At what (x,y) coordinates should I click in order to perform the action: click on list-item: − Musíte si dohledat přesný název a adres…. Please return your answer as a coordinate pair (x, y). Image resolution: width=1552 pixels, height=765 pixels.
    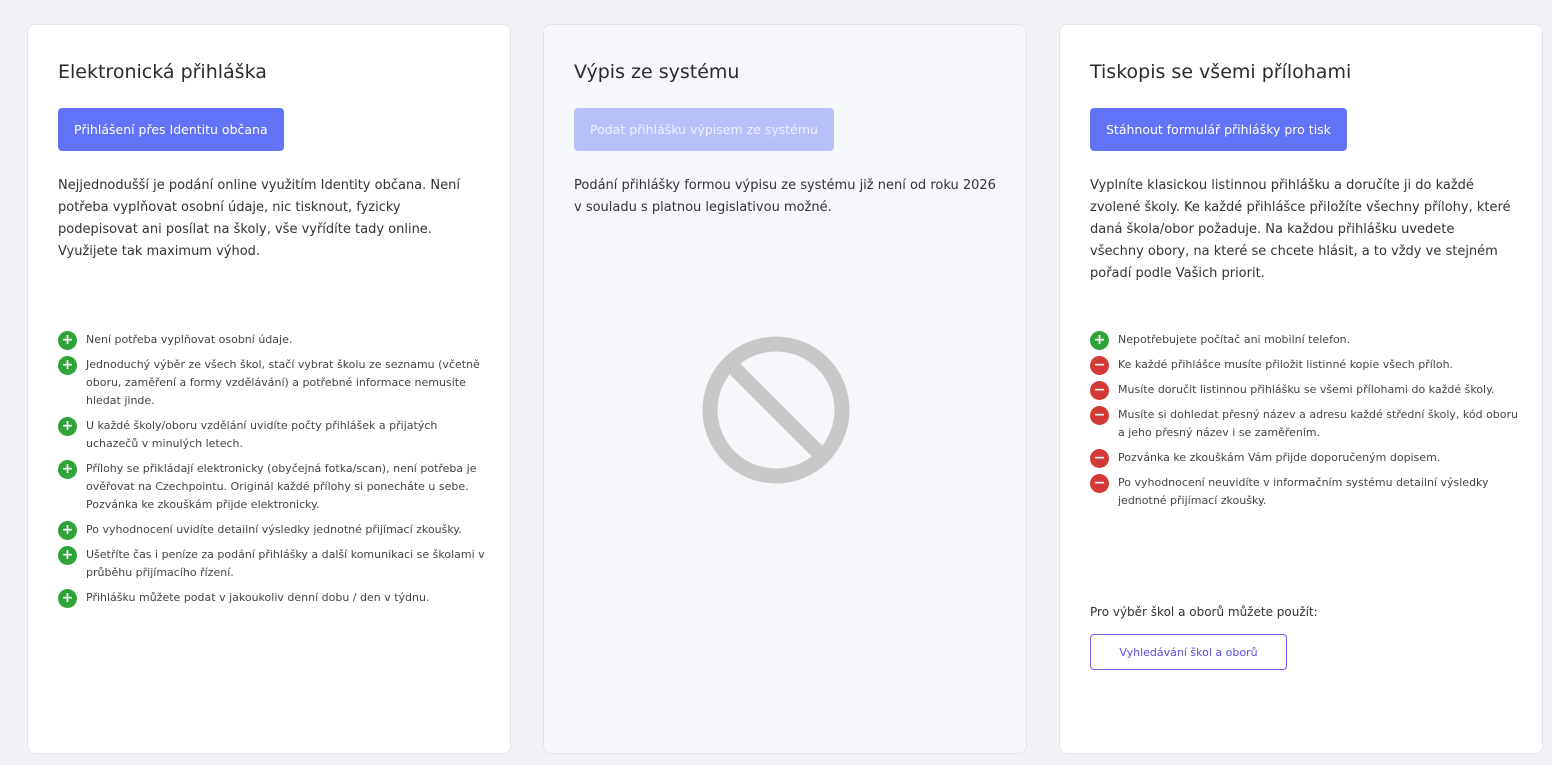
    Looking at the image, I should click on (1306, 424).